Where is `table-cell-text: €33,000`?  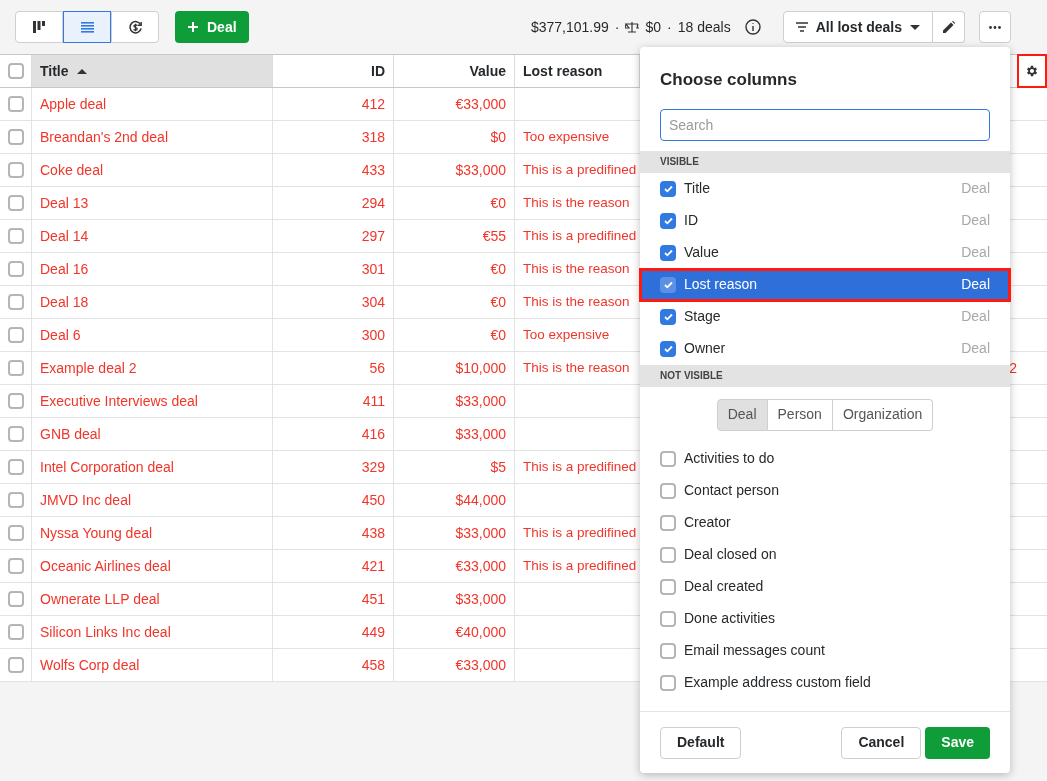
table-cell-text: €33,000 is located at coordinates (480, 566).